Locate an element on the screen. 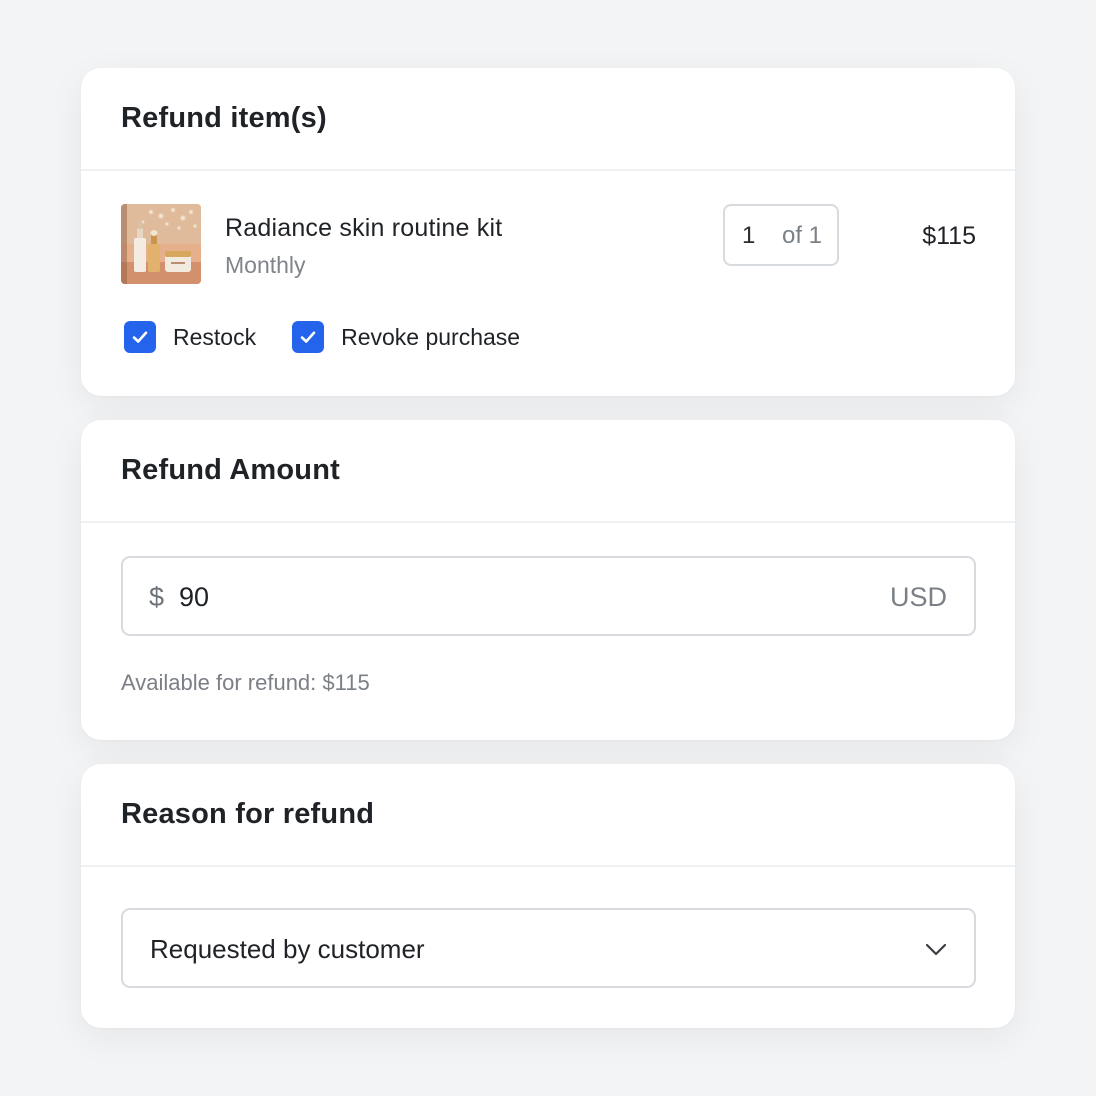 This screenshot has height=1096, width=1096. restock-checkbox: Restock is located at coordinates (190, 337).